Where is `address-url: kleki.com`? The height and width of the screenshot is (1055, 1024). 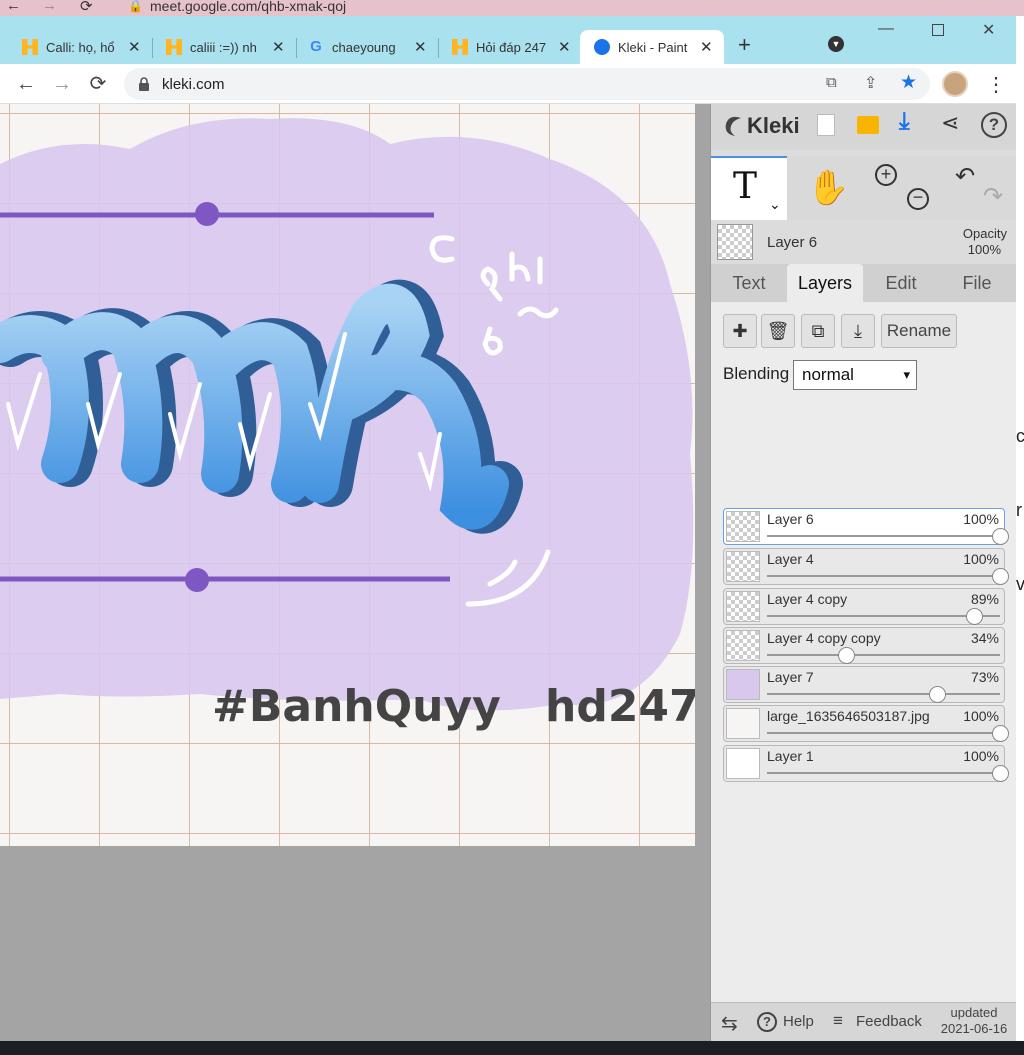
address-url: kleki.com is located at coordinates (193, 84).